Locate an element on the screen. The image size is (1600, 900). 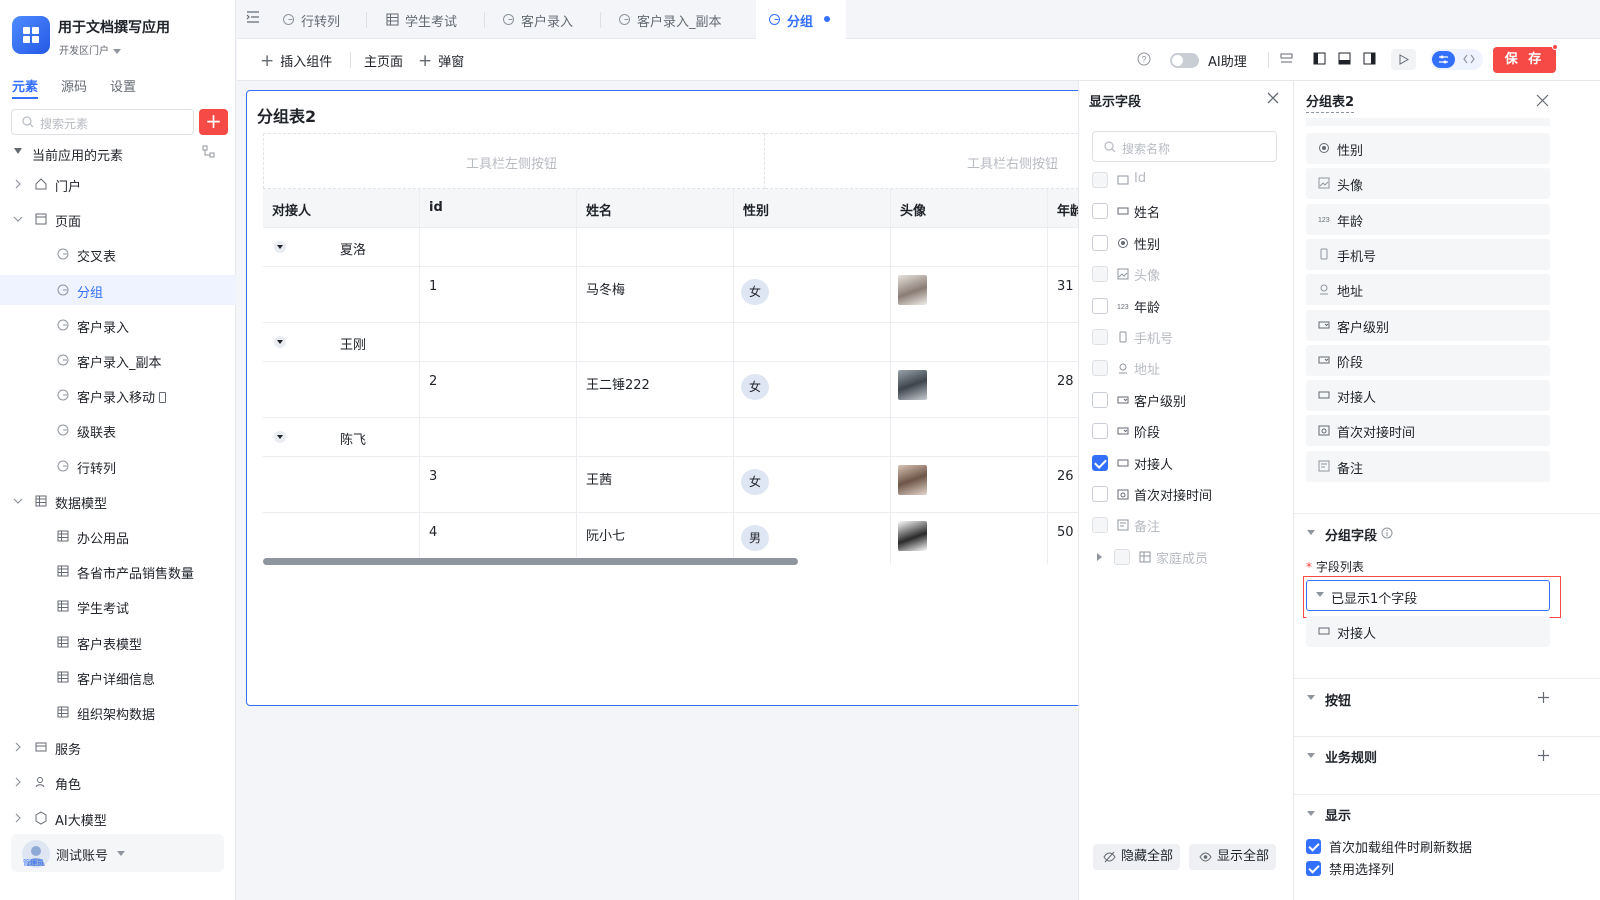
show-all-button: 显示全部 is located at coordinates (1232, 857).